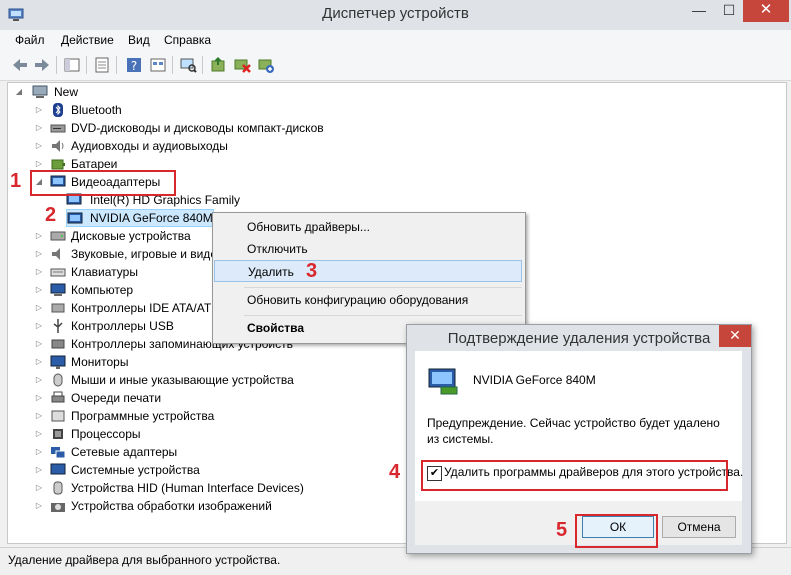 The image size is (791, 575). Describe the element at coordinates (42, 65) in the screenshot. I see `forward-arrow-icon` at that location.